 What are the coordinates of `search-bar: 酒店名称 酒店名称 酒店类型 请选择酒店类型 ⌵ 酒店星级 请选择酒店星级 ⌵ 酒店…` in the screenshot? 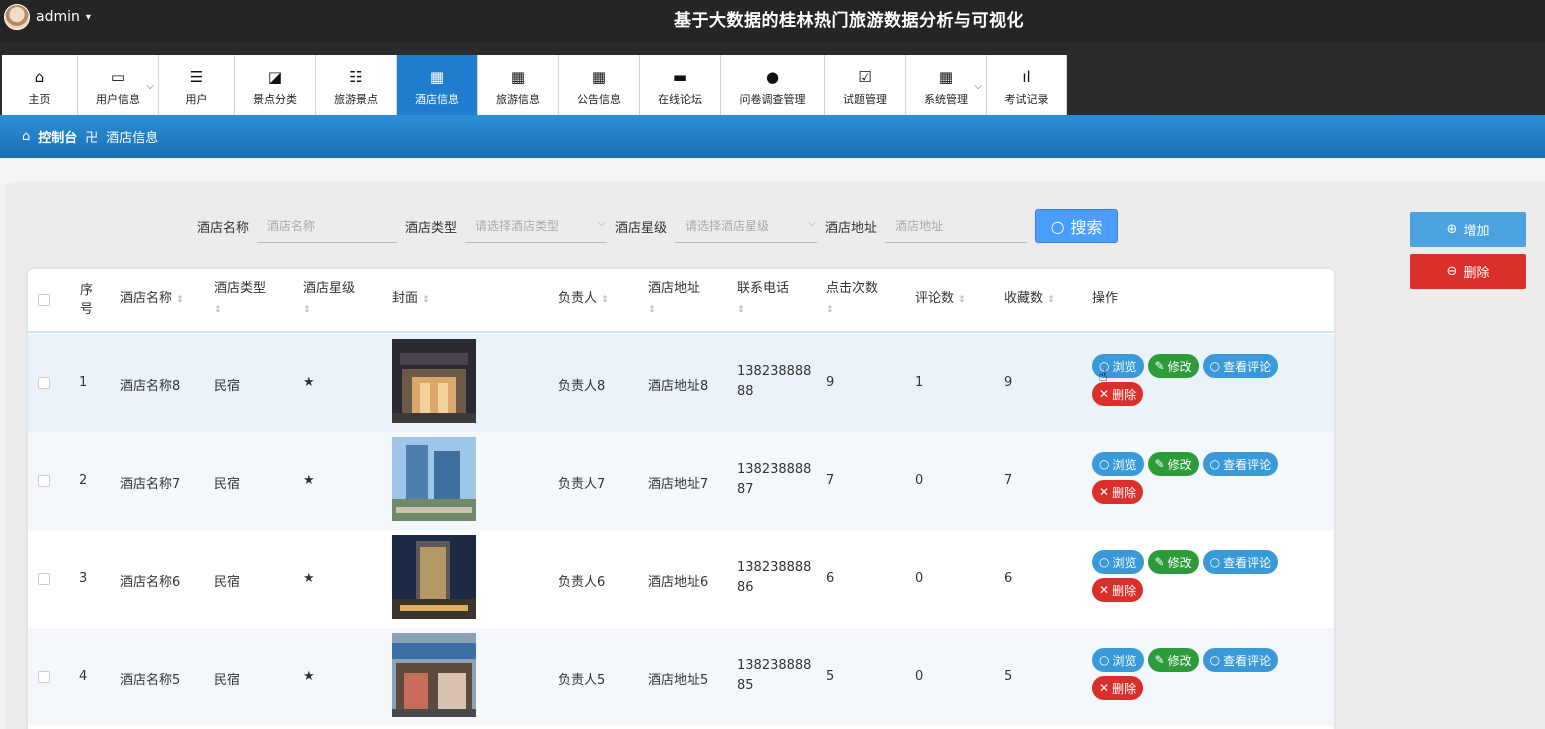 It's located at (658, 226).